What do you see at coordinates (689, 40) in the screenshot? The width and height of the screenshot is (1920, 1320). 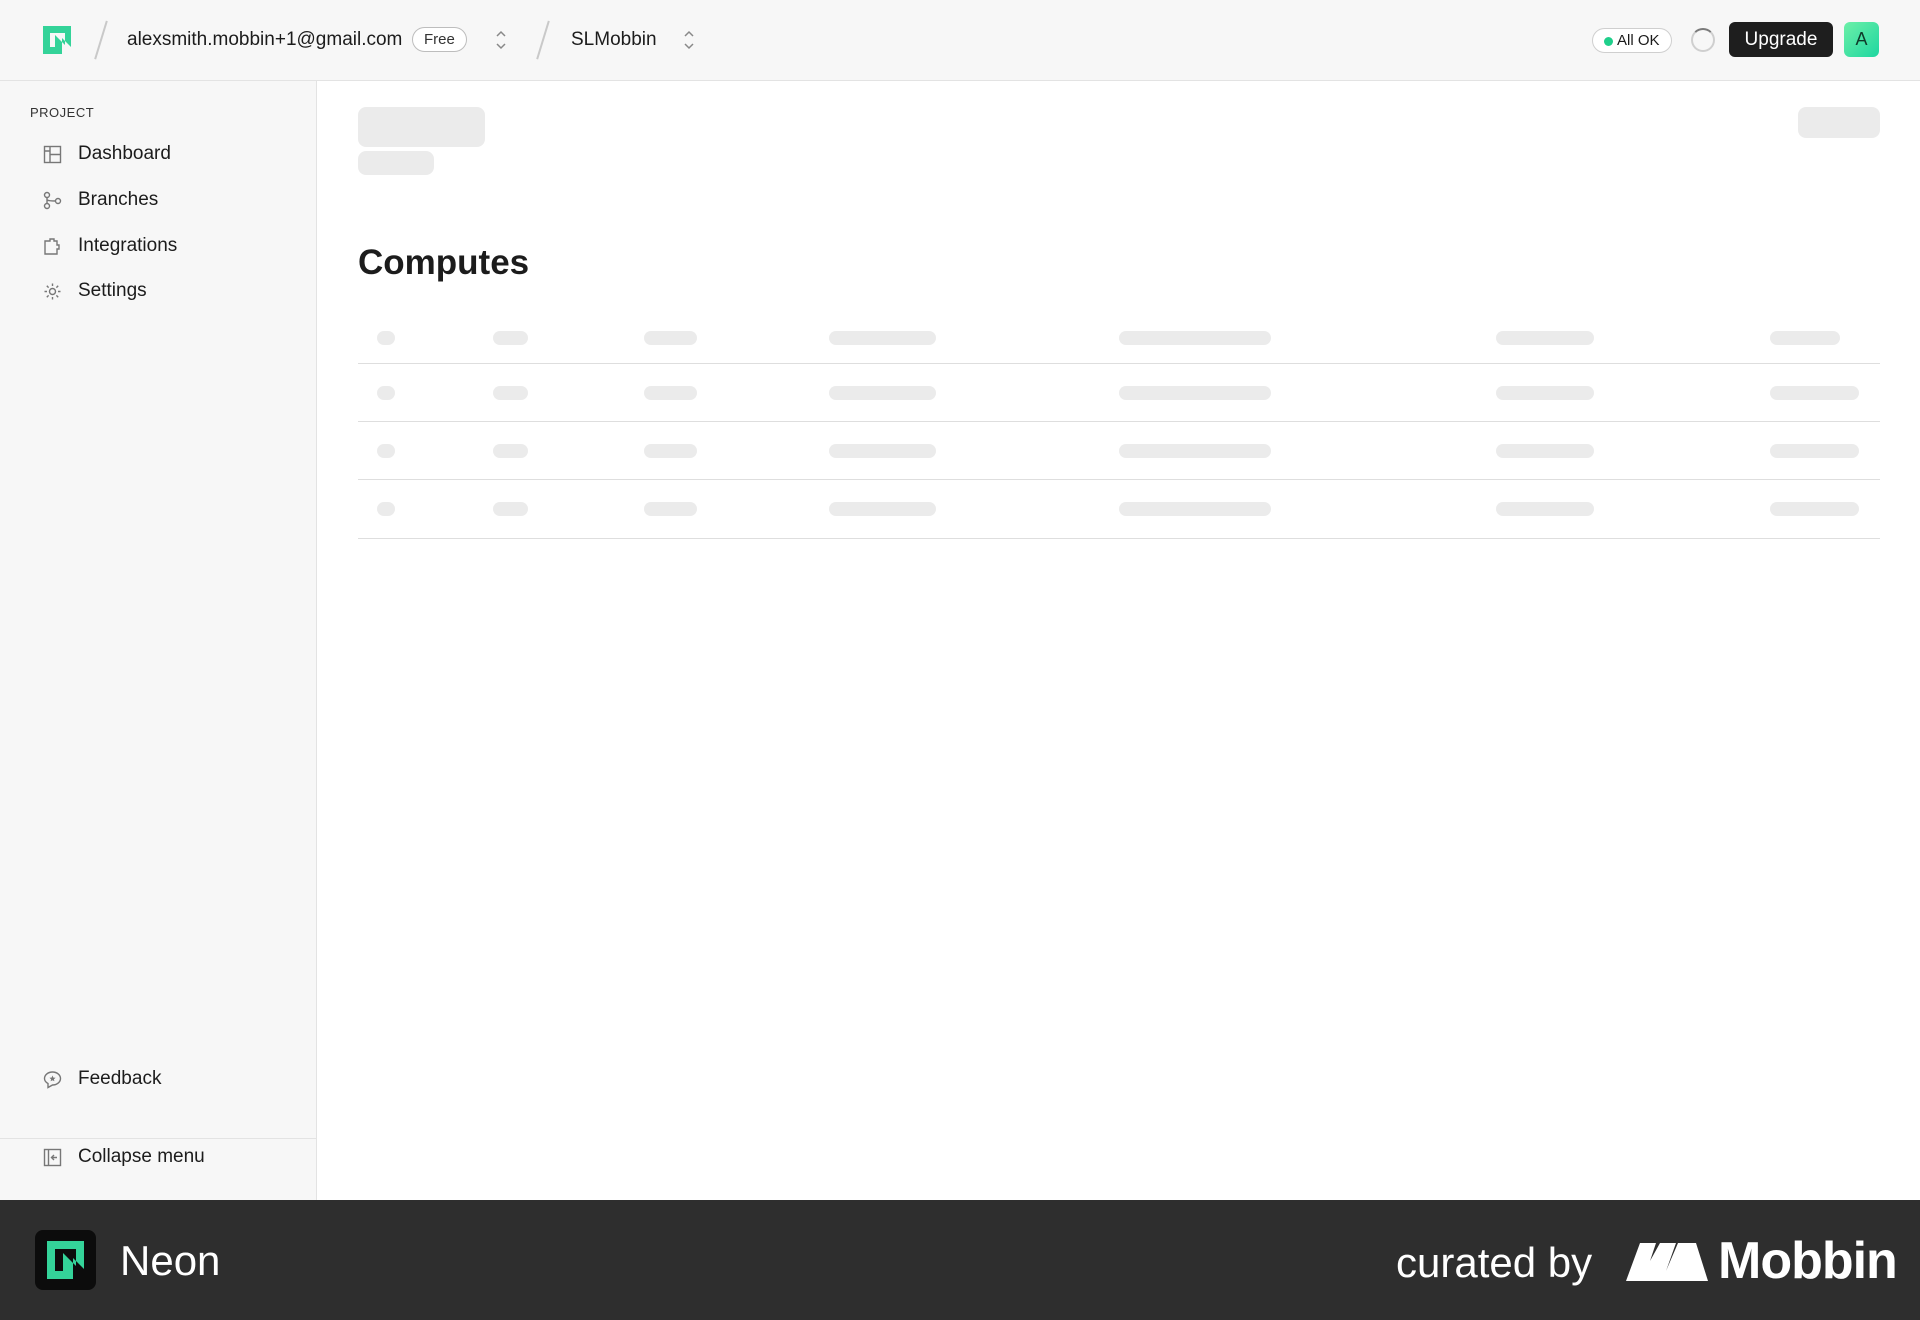 I see `project-switcher-chevron-icon` at bounding box center [689, 40].